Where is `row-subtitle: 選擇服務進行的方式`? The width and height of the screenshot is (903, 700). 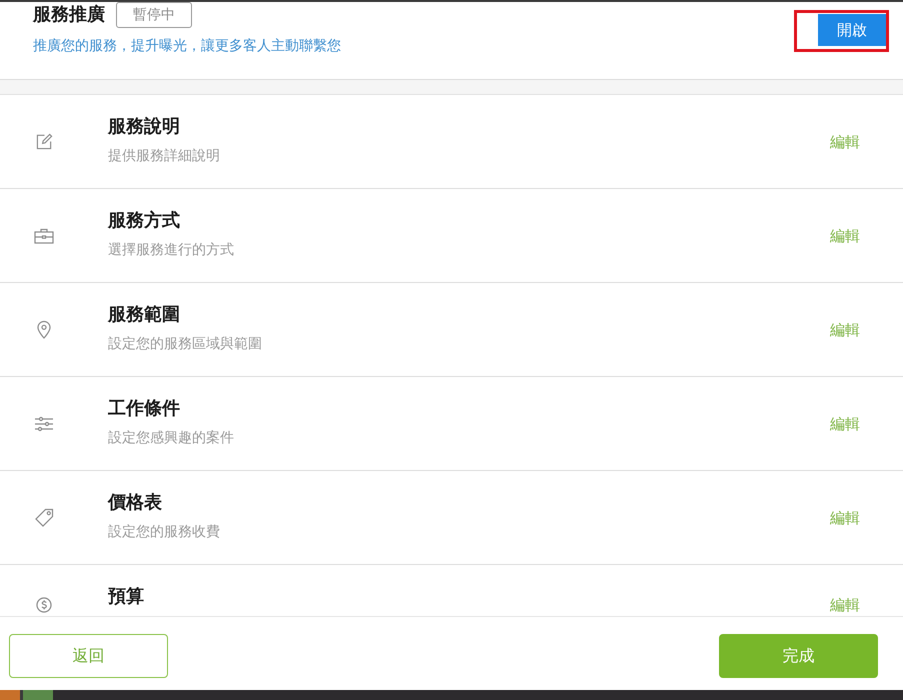
row-subtitle: 選擇服務進行的方式 is located at coordinates (171, 250).